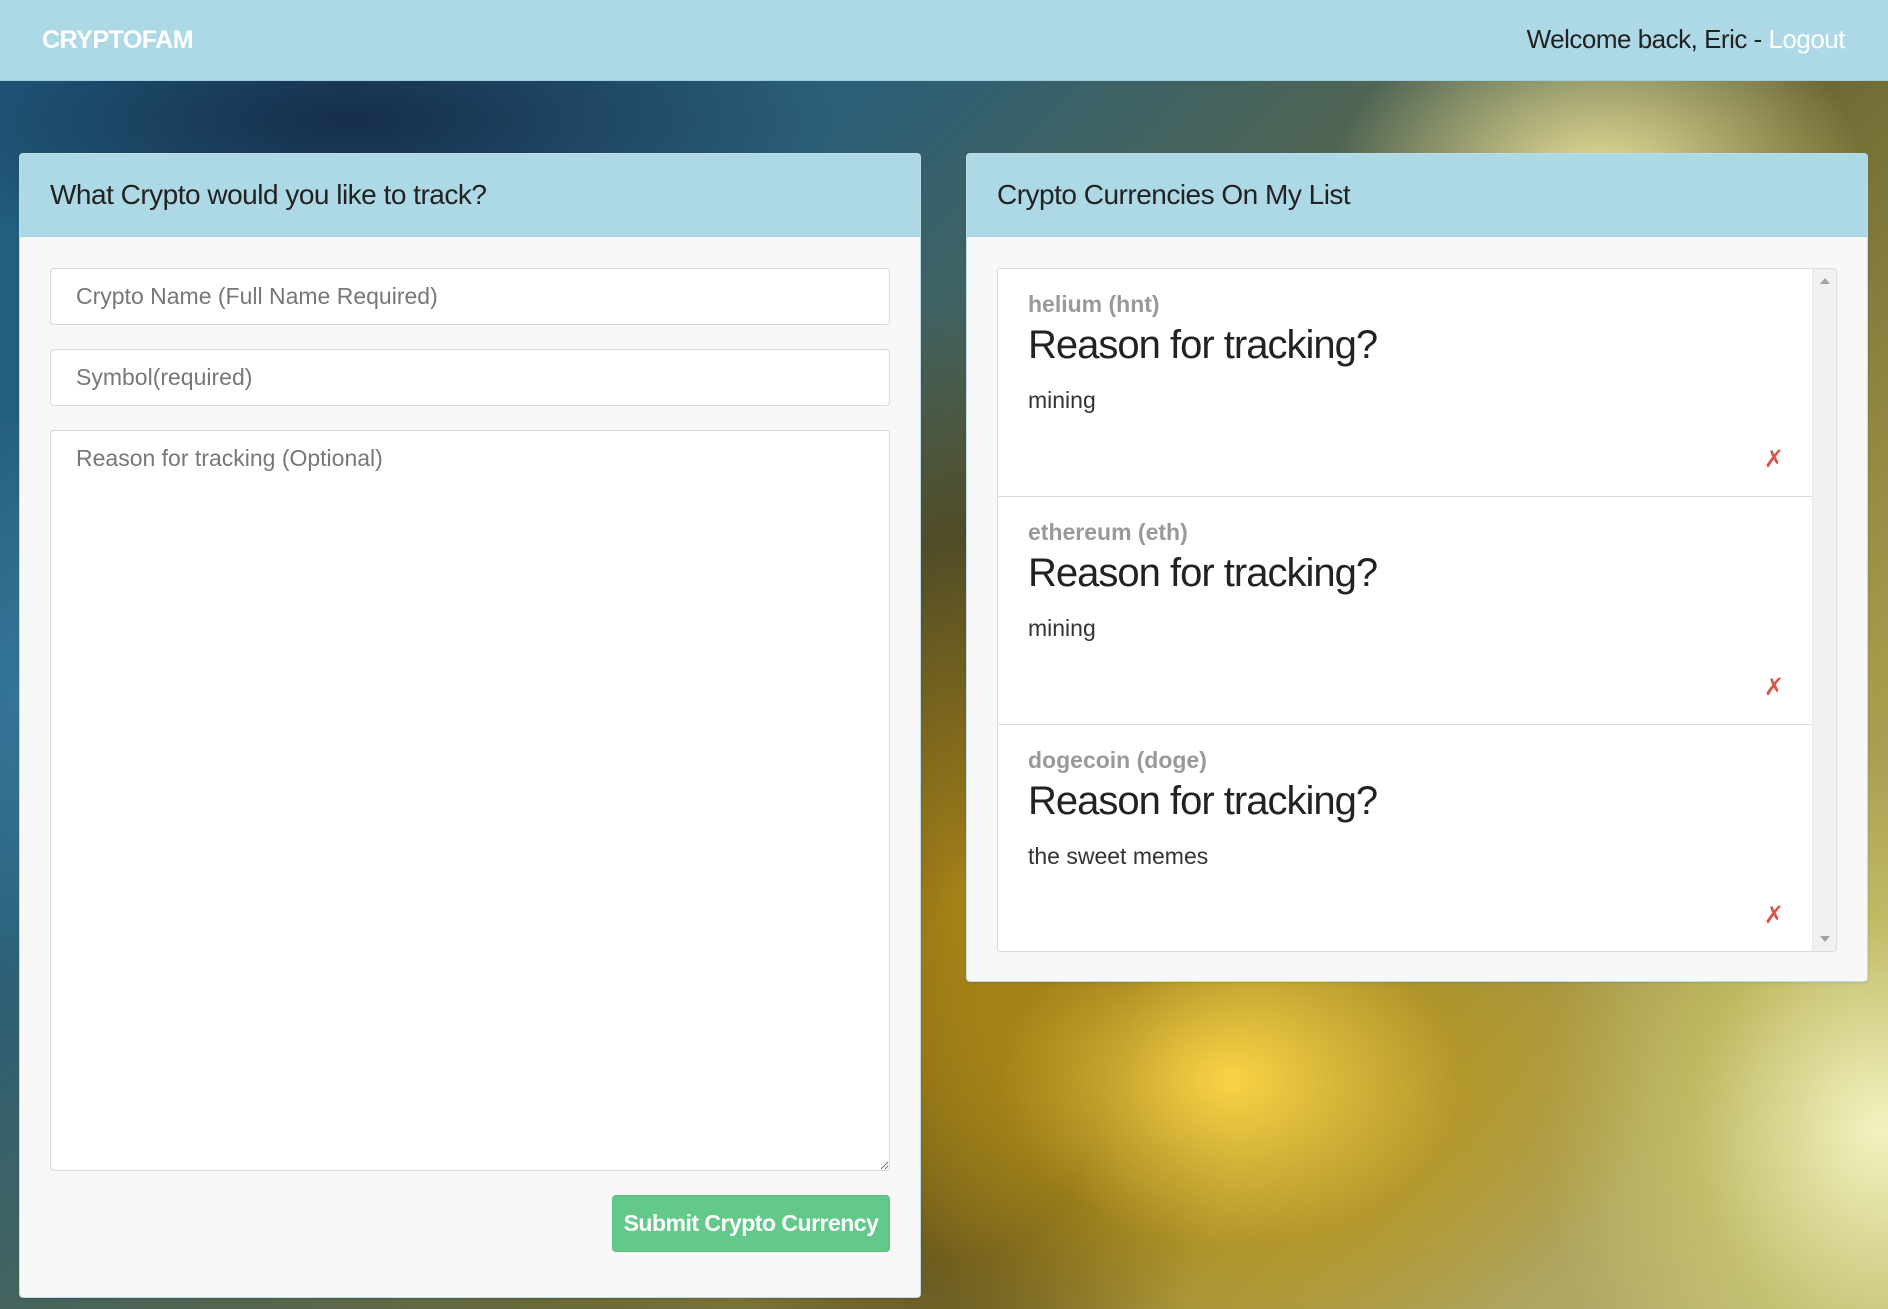  Describe the element at coordinates (944, 40) in the screenshot. I see `navbar: CRYPTOFAM Welcome back, Eric - Logout` at that location.